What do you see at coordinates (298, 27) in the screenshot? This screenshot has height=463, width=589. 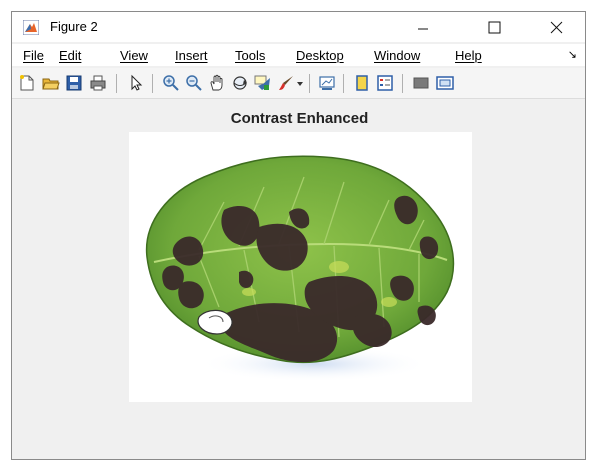 I see `title-bar: Figure 2` at bounding box center [298, 27].